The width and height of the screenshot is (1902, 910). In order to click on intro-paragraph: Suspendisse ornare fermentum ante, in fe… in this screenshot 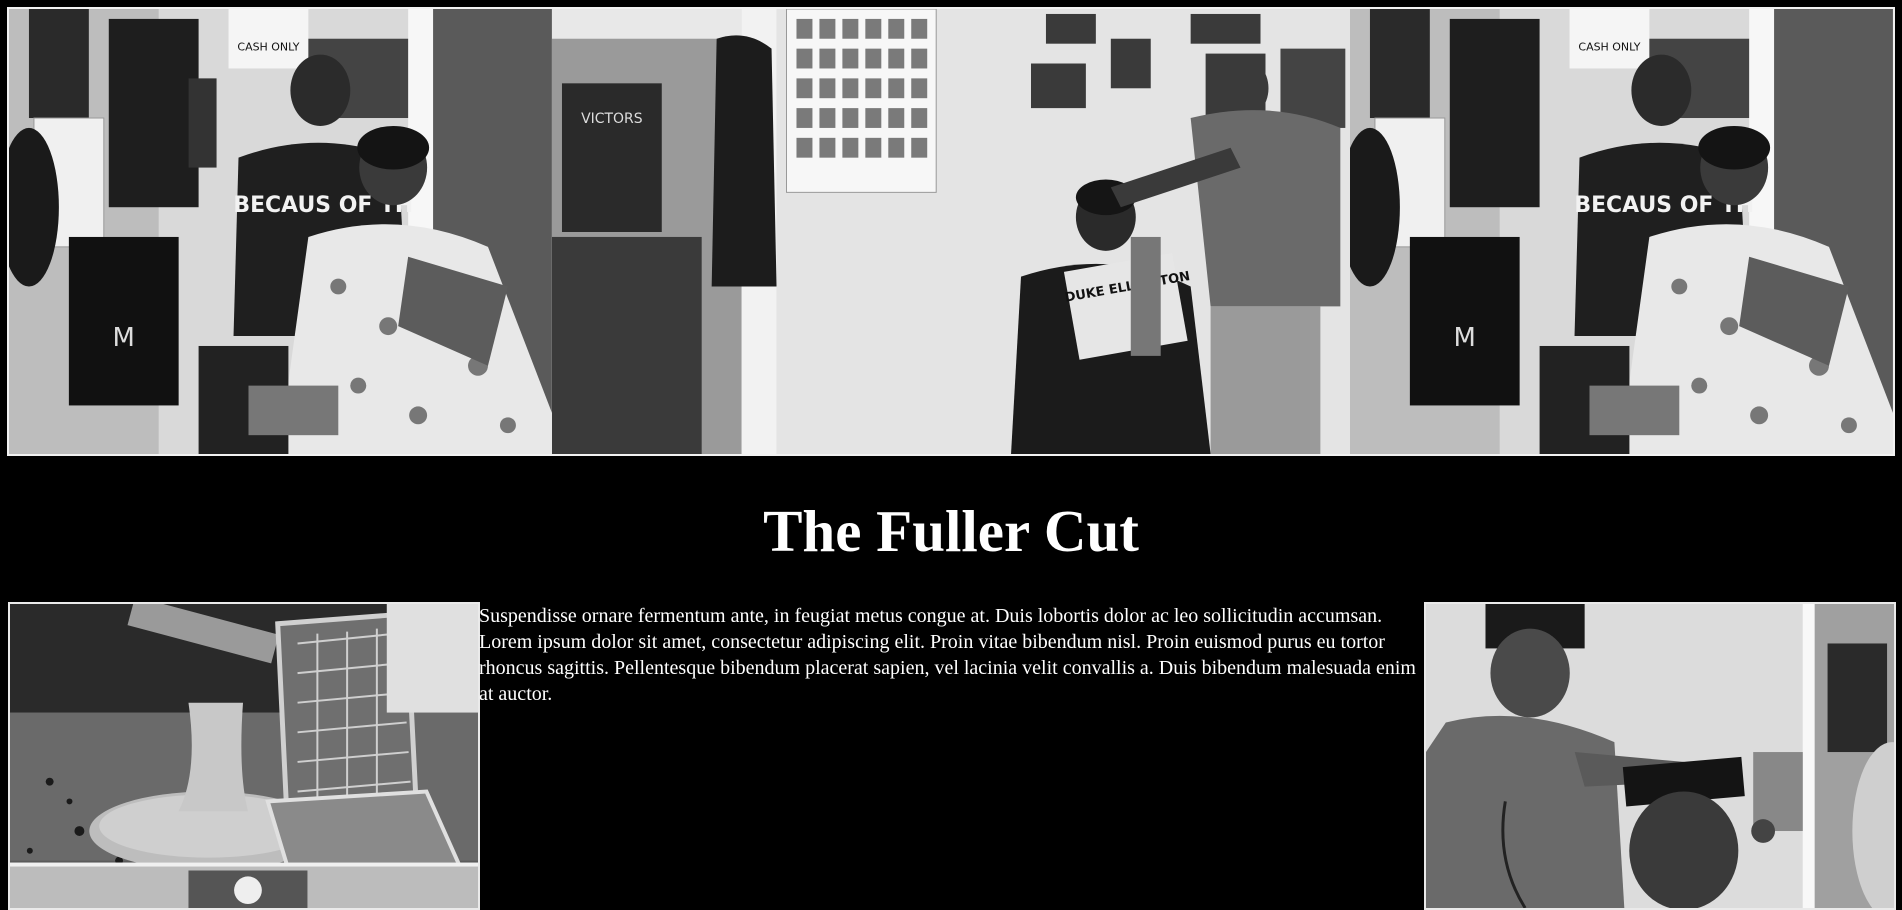, I will do `click(947, 655)`.